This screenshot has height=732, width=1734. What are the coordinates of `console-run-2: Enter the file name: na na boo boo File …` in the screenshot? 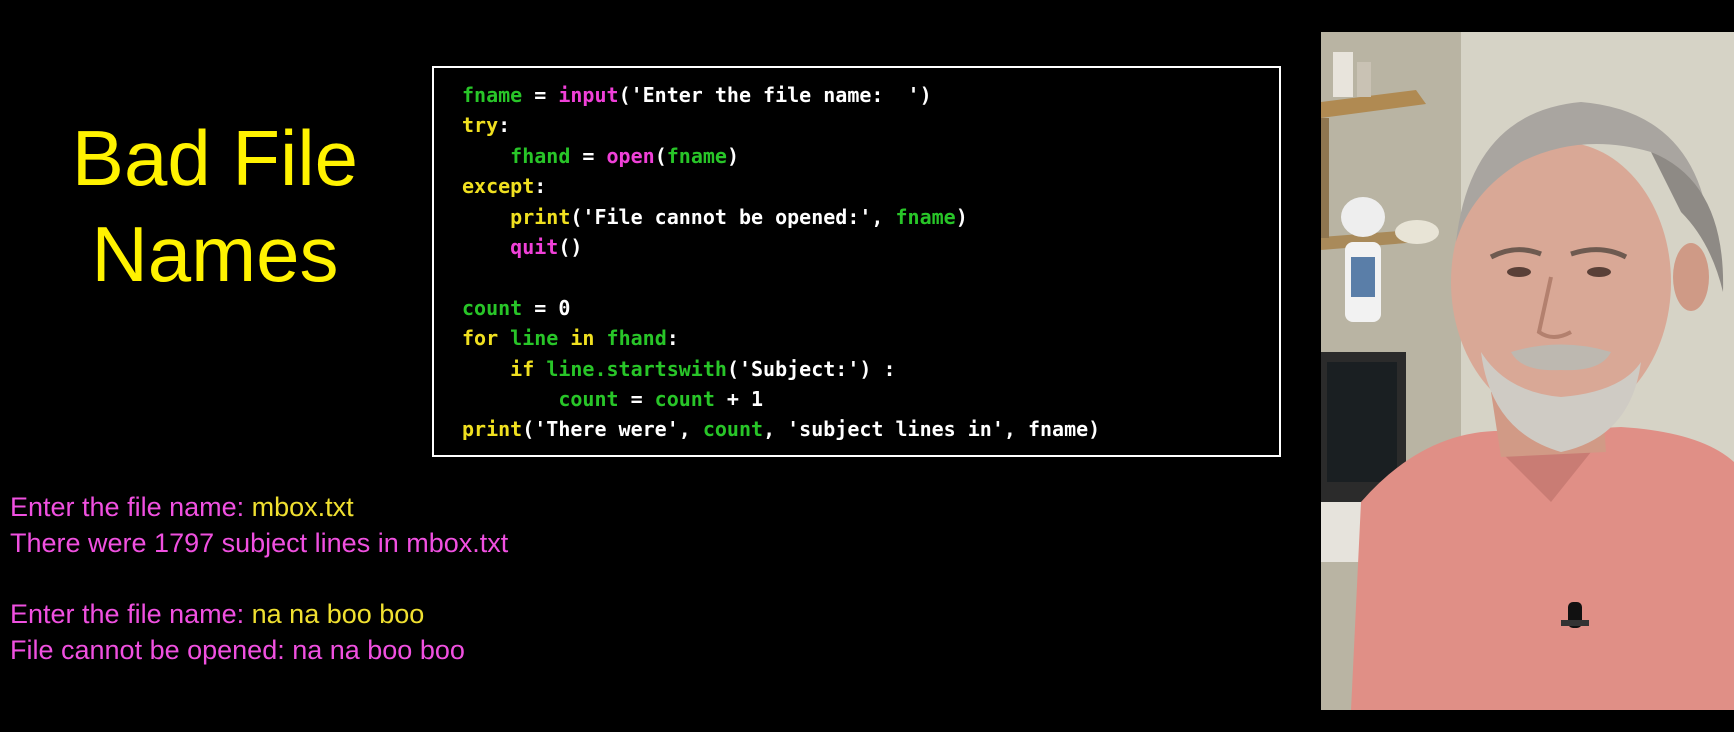 It's located at (237, 632).